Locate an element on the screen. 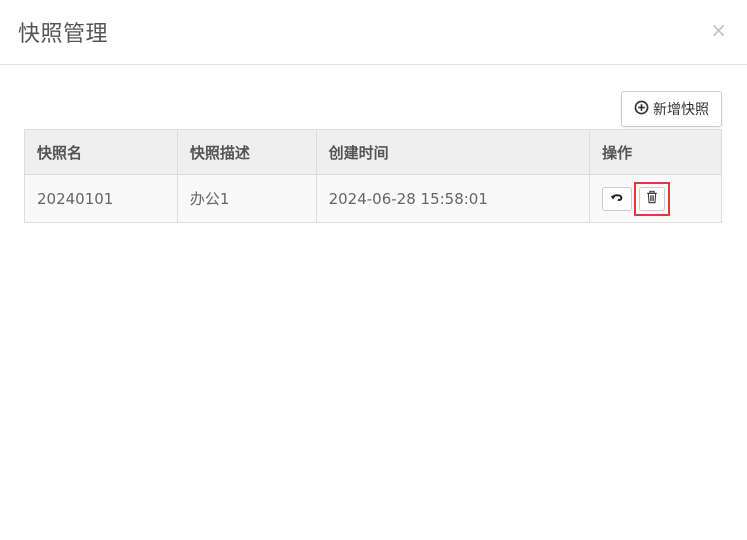 This screenshot has height=540, width=747. delete-highlight-box is located at coordinates (652, 198).